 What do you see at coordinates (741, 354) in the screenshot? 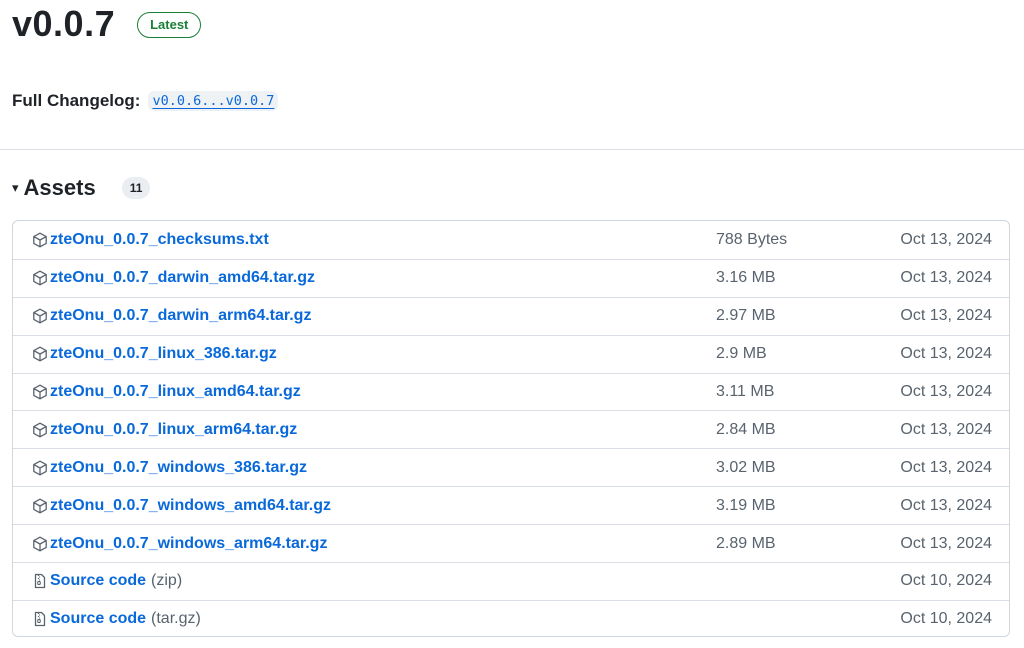
I see `asset-size: 2.9 MB` at bounding box center [741, 354].